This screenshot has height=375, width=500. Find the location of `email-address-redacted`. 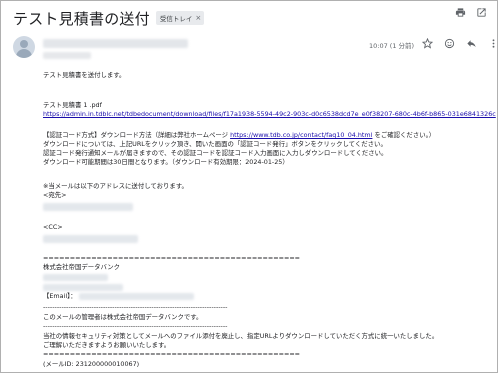

email-address-redacted is located at coordinates (136, 296).